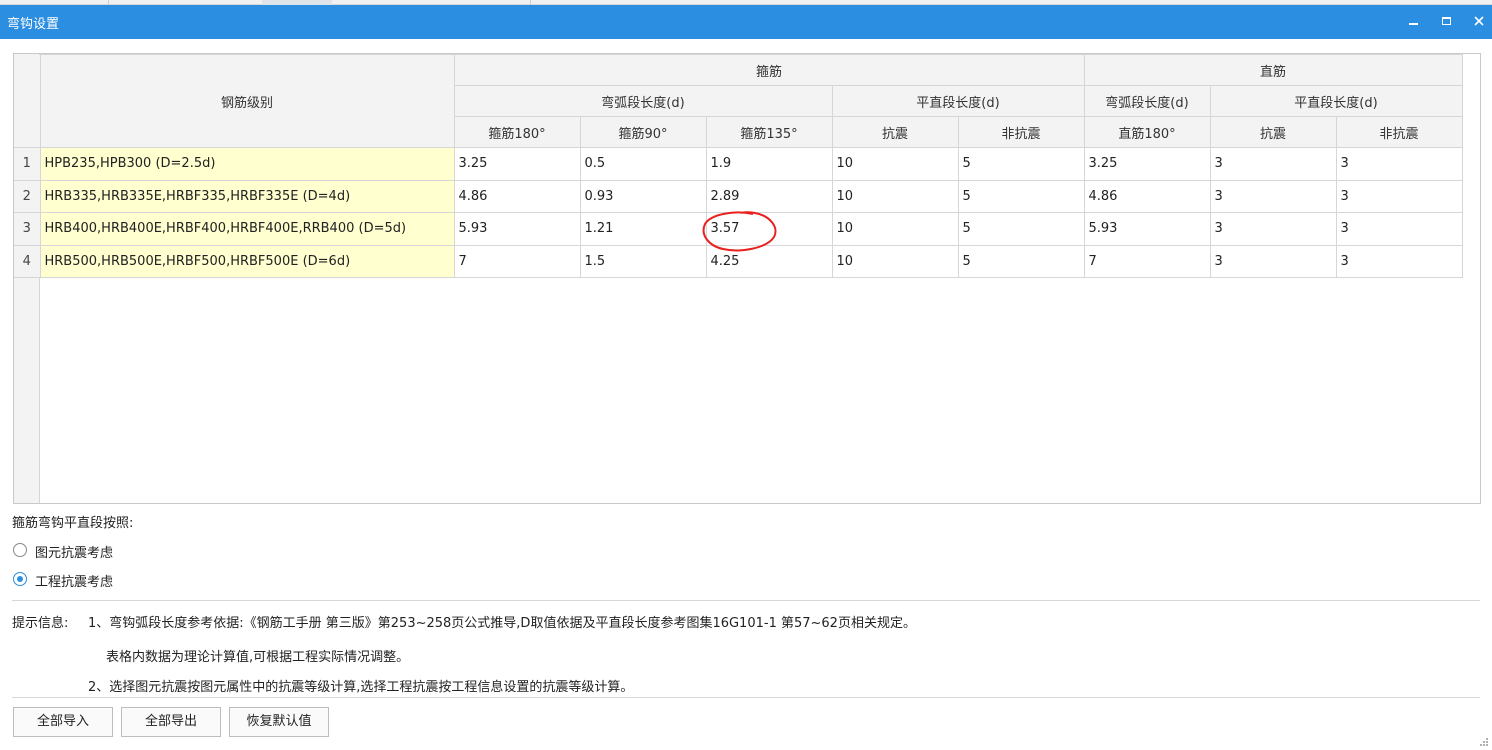 The image size is (1492, 750). What do you see at coordinates (958, 101) in the screenshot?
I see `header-flat-length: 平直段长度(d)` at bounding box center [958, 101].